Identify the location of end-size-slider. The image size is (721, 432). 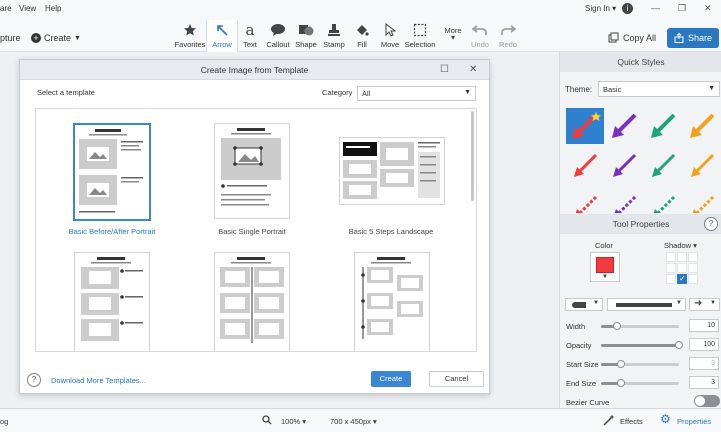
(640, 383).